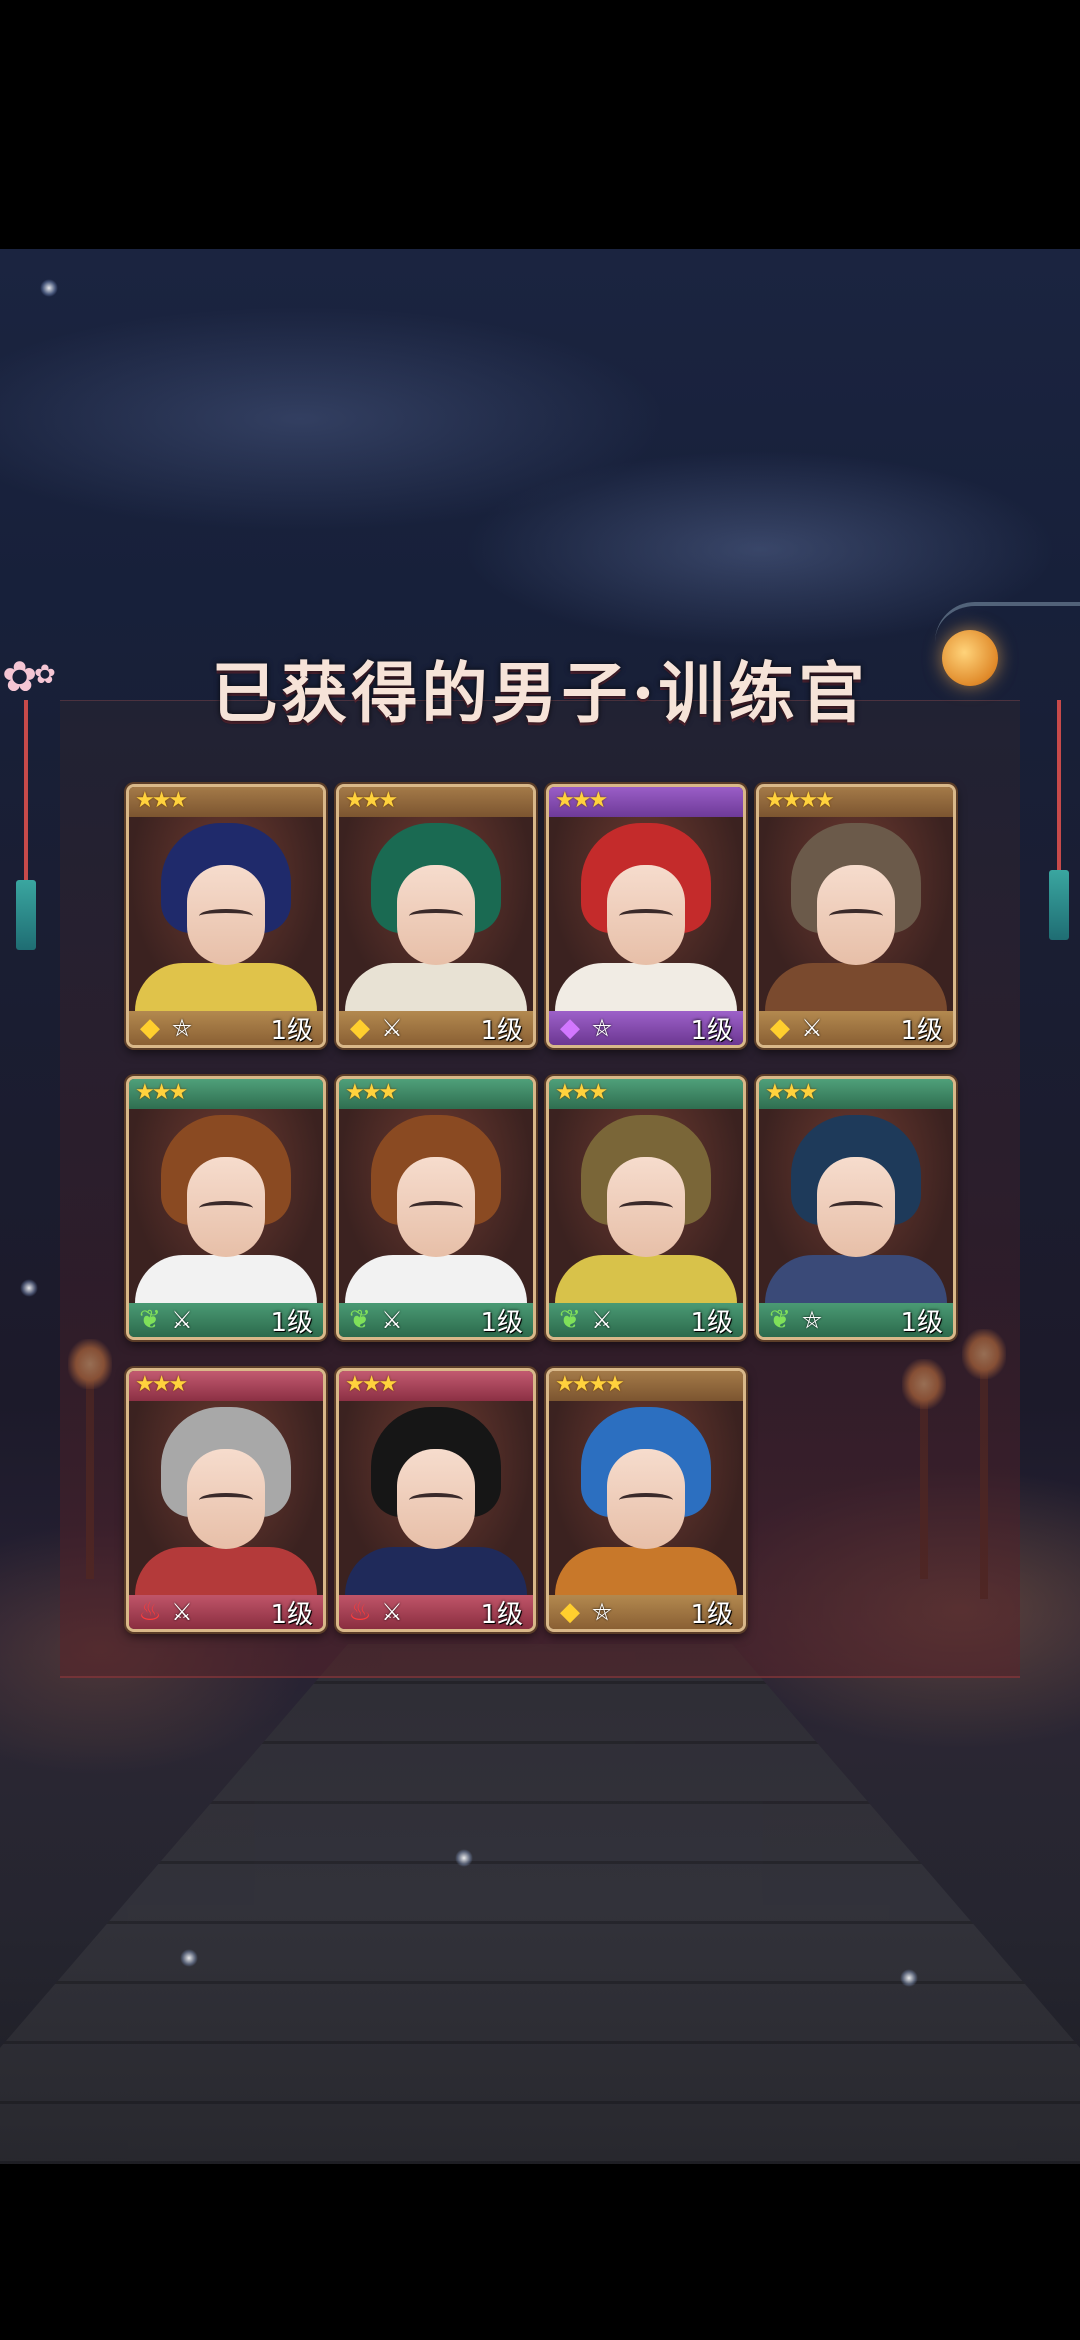 The image size is (1080, 2340). I want to click on character-card: ★★★★ ◆ ⛤ 1级, so click(646, 1500).